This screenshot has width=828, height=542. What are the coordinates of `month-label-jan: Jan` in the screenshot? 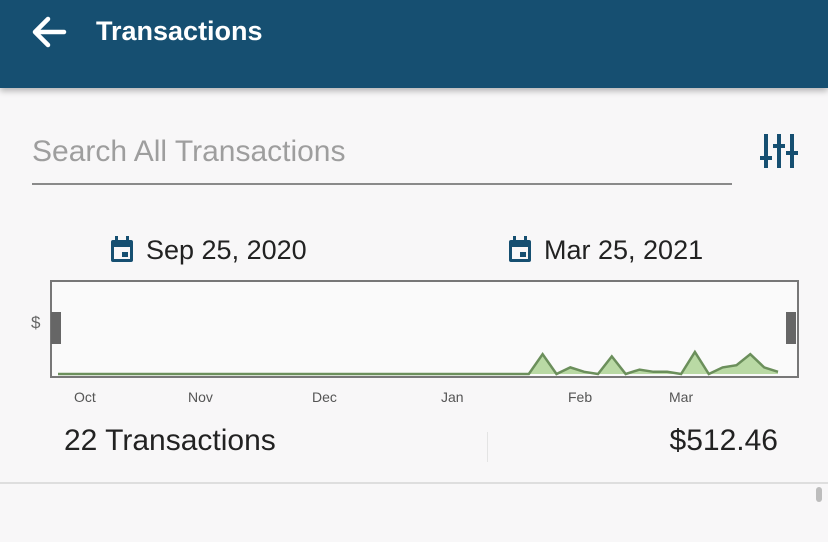 It's located at (452, 397).